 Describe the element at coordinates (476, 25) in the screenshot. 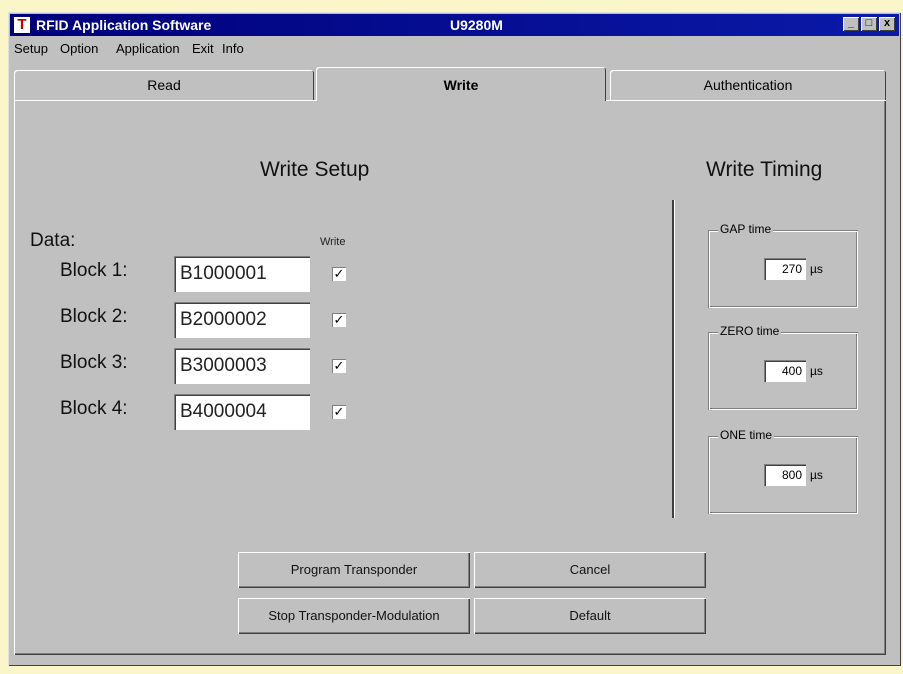

I see `window-model: U9280M` at that location.